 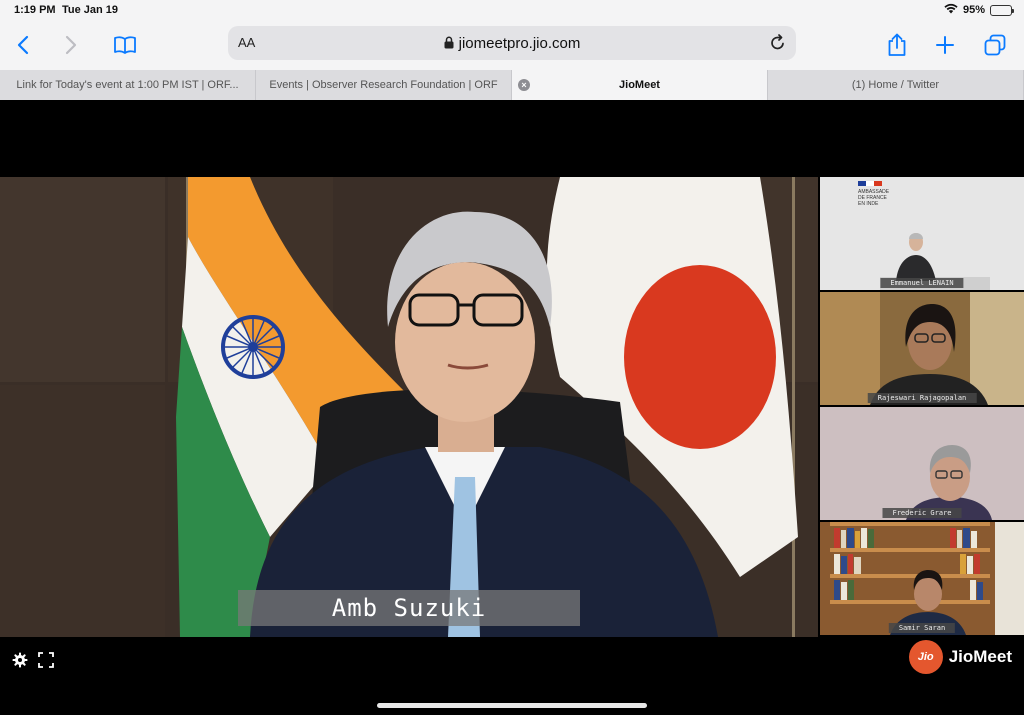 What do you see at coordinates (33, 662) in the screenshot?
I see `meeting-controls` at bounding box center [33, 662].